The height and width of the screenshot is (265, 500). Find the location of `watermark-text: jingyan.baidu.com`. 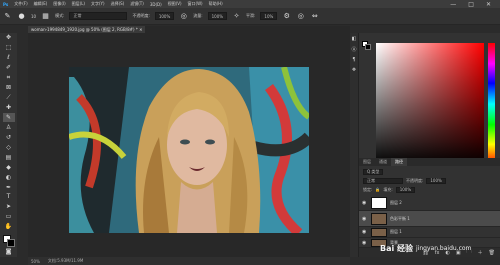

watermark-text: jingyan.baidu.com is located at coordinates (444, 248).